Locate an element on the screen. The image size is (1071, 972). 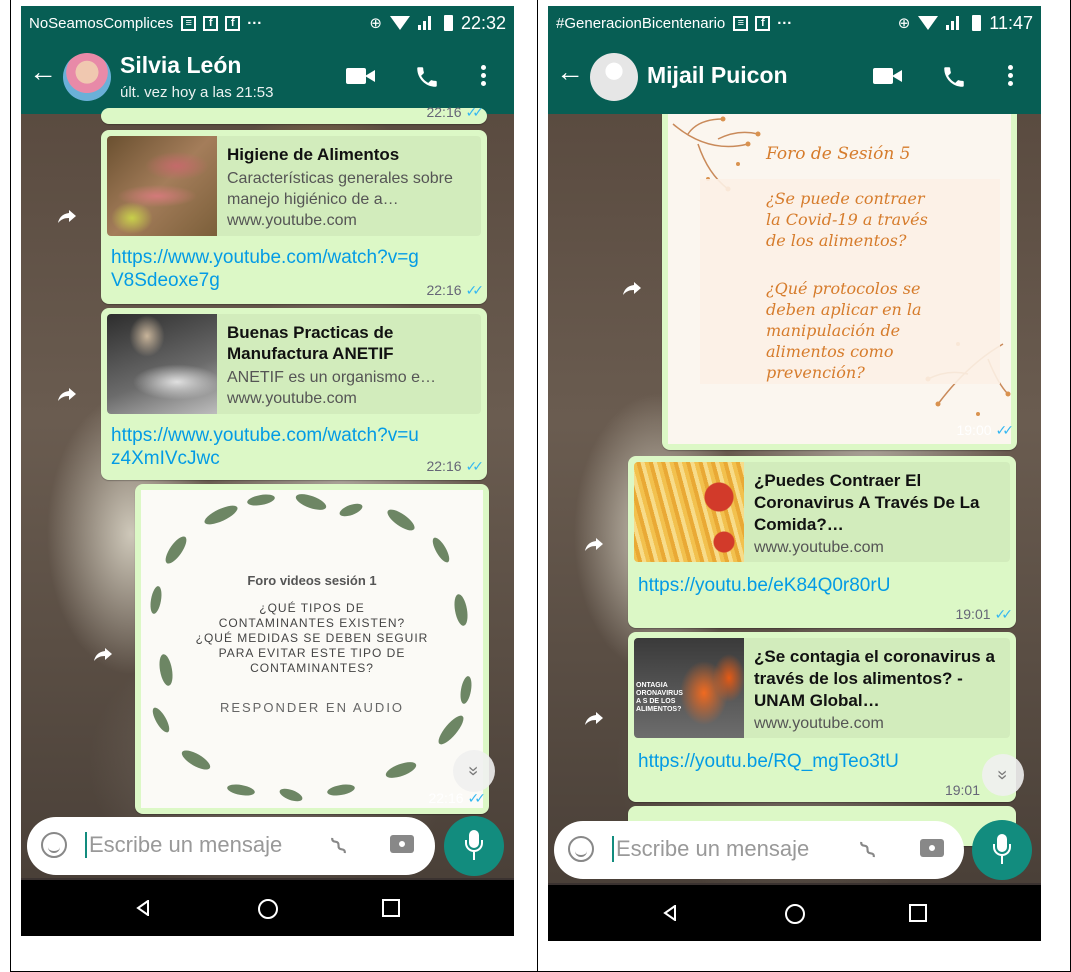
poster-heading: Foro de Sesión 5 is located at coordinates (838, 154).